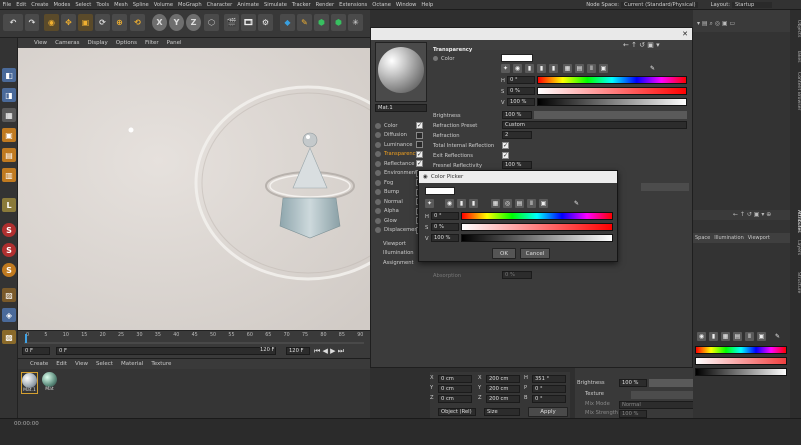 The width and height of the screenshot is (801, 445). Describe the element at coordinates (126, 43) in the screenshot. I see `viewport-menu-options: Options` at that location.